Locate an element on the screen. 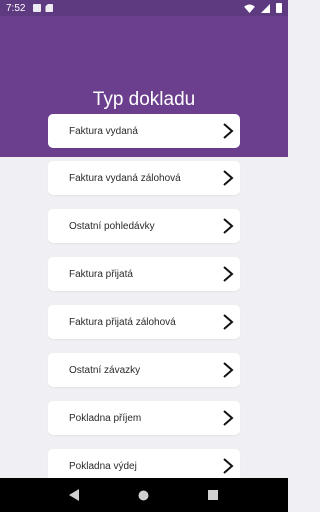 The width and height of the screenshot is (320, 512). document-type-faktura-vydana-zalohova: Faktura vydaná zálohová is located at coordinates (144, 178).